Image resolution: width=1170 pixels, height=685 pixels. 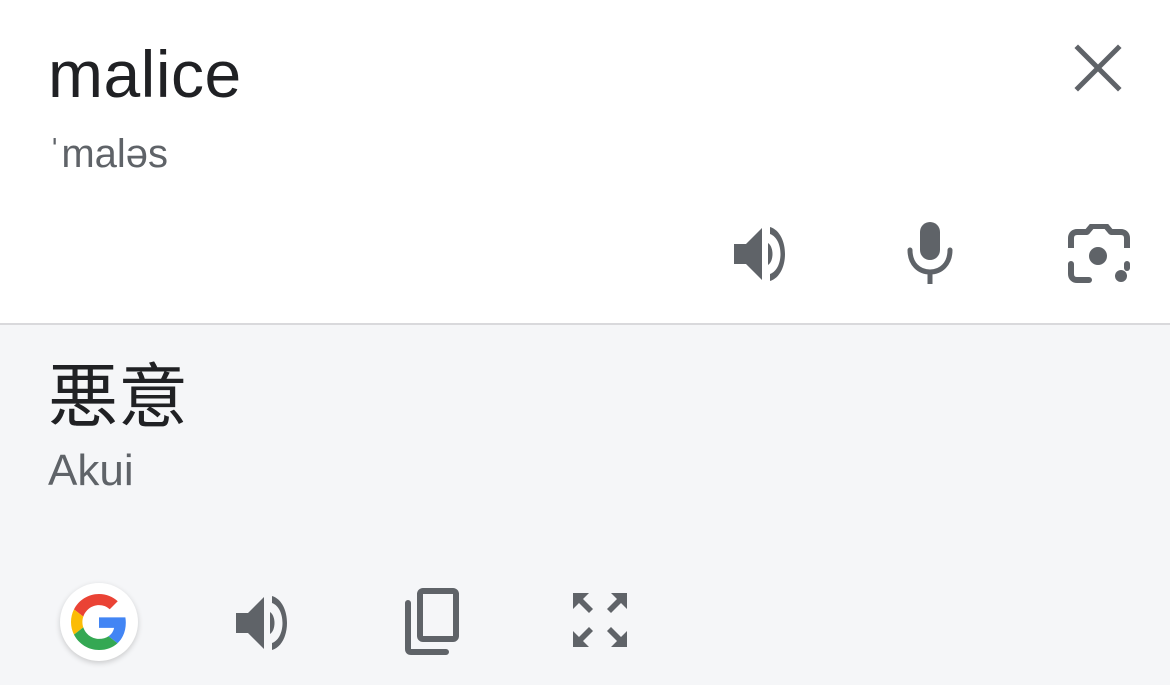 I want to click on translation-text: 悪意, so click(x=118, y=397).